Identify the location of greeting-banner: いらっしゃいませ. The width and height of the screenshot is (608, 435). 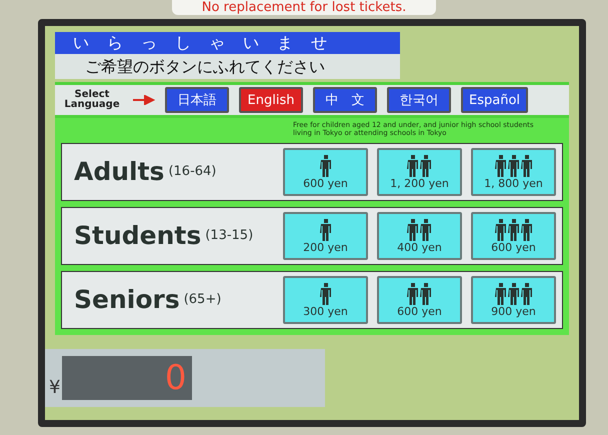
(227, 43).